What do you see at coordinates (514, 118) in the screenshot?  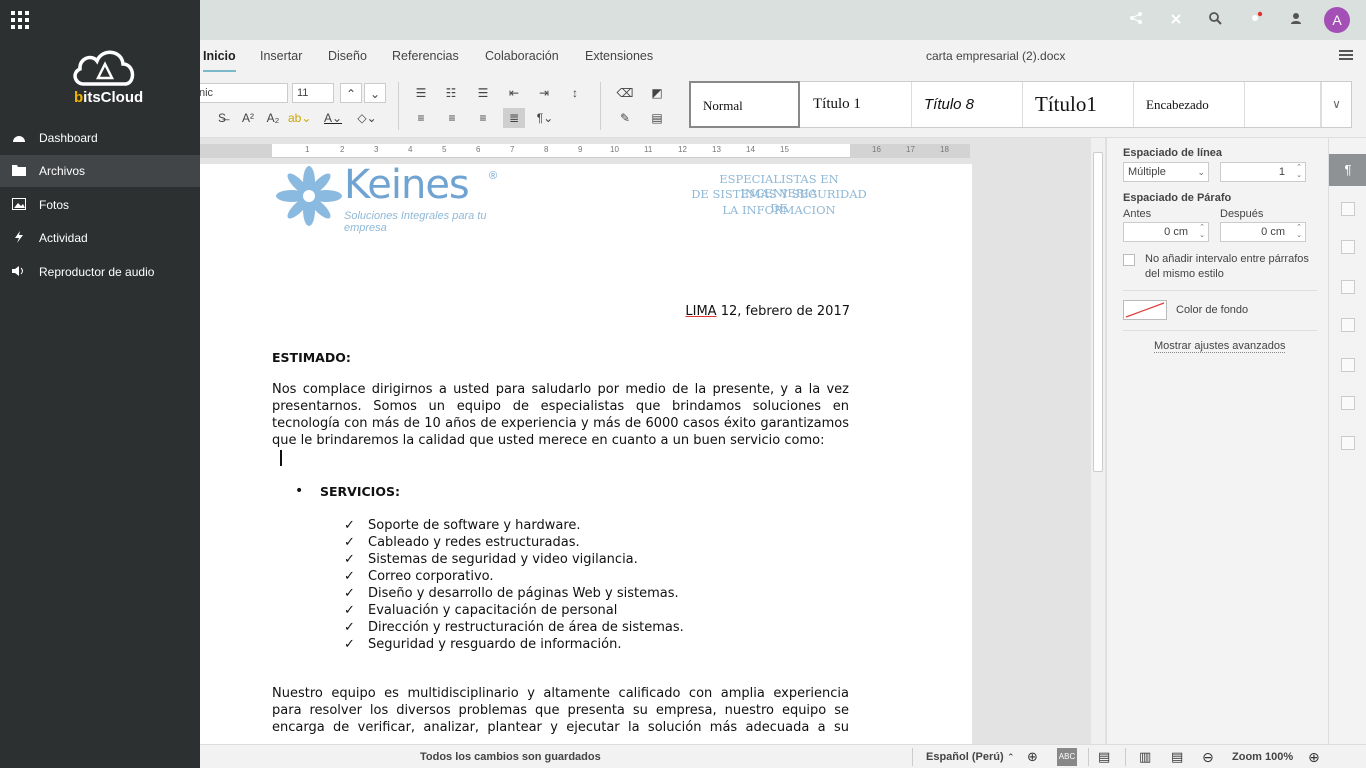 I see `justify-icon: ≣` at bounding box center [514, 118].